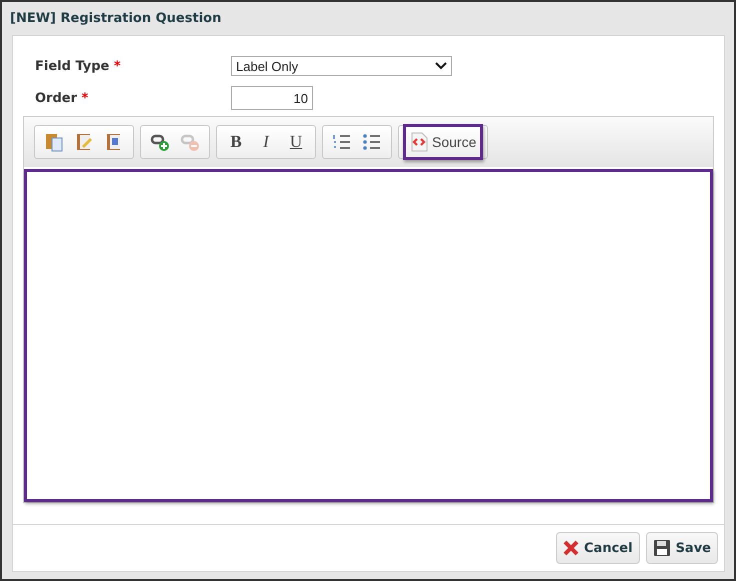  I want to click on field-type-select: Label Only, so click(341, 66).